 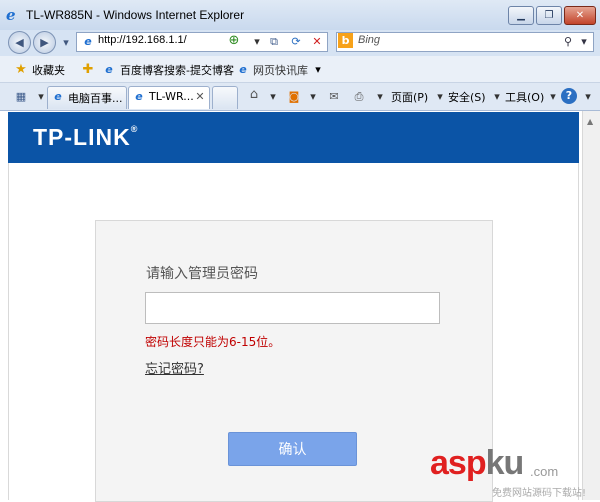 What do you see at coordinates (334, 97) in the screenshot?
I see `read-mail-icon: ✉` at bounding box center [334, 97].